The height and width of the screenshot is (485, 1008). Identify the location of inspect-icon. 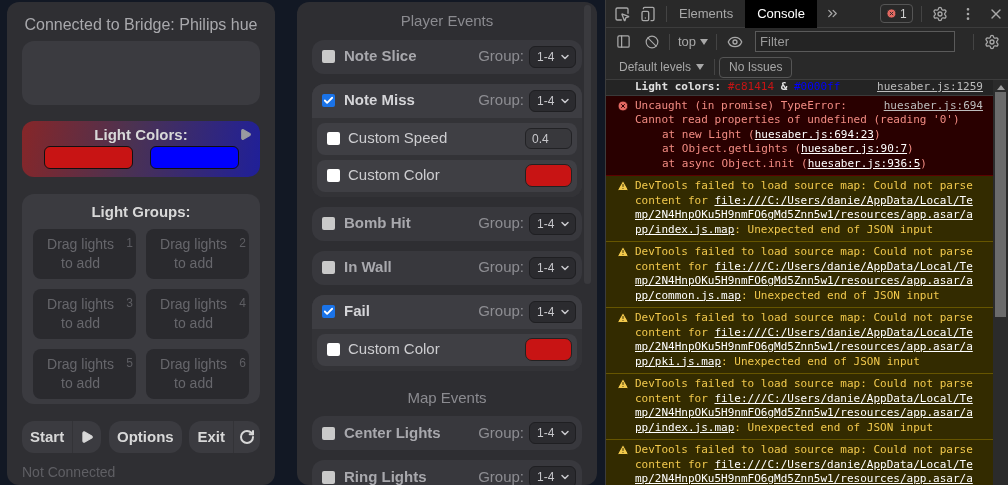
(622, 13).